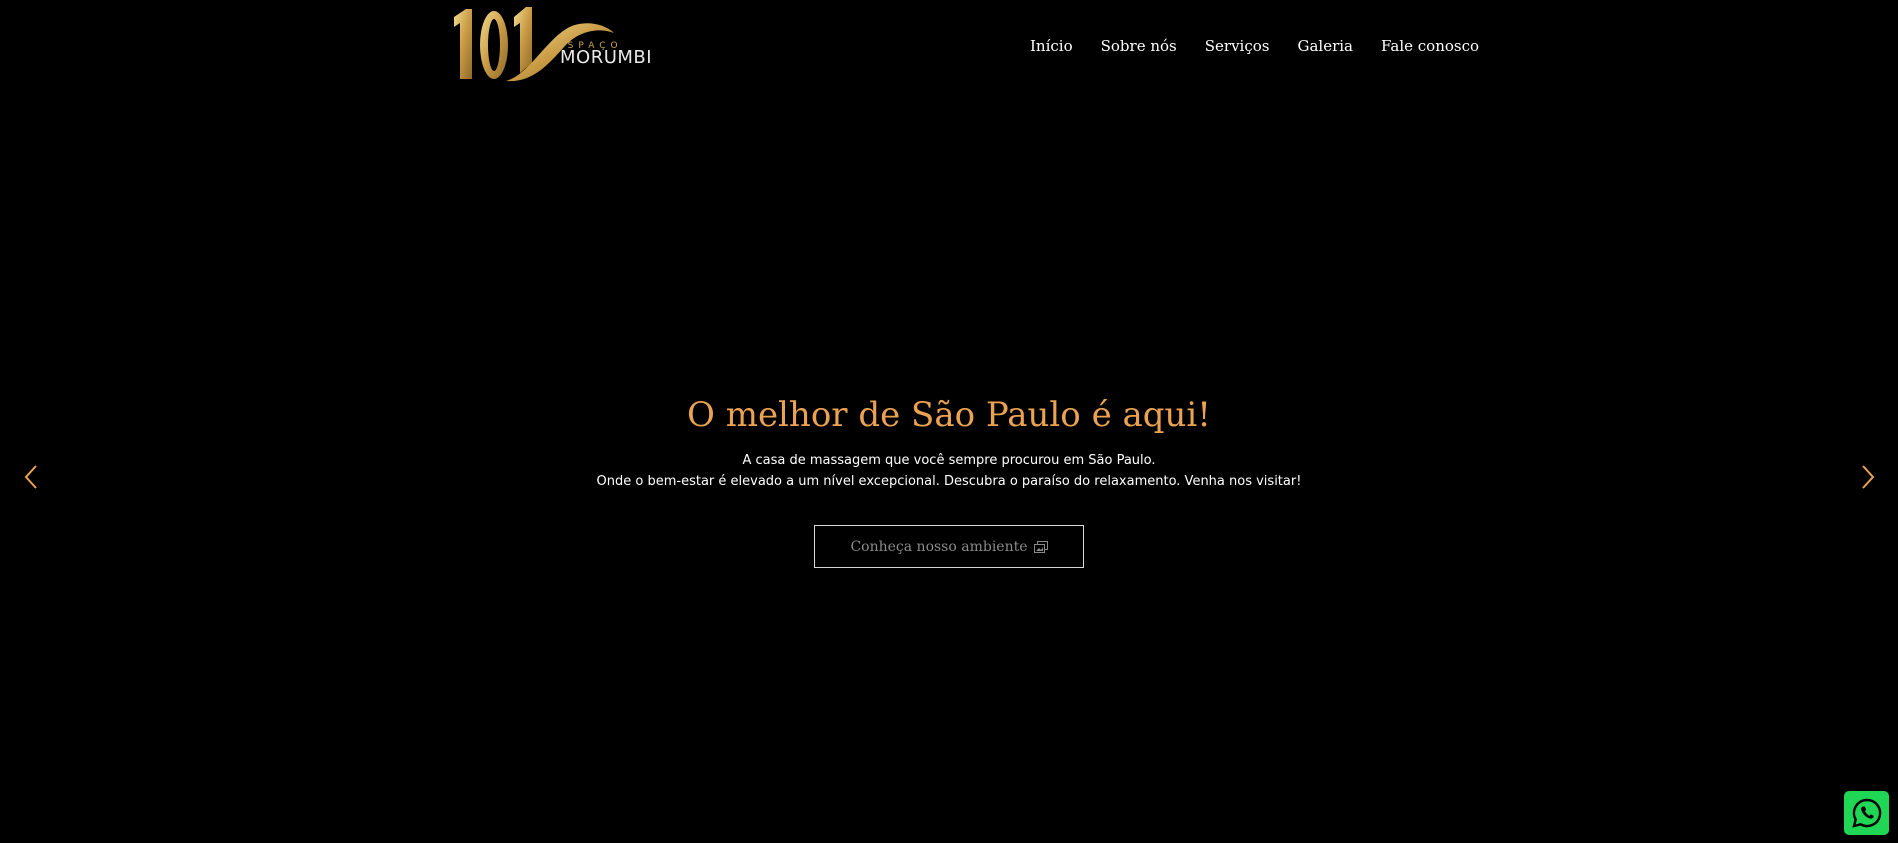 This screenshot has width=1898, height=843. I want to click on carousel-next-button, so click(1868, 477).